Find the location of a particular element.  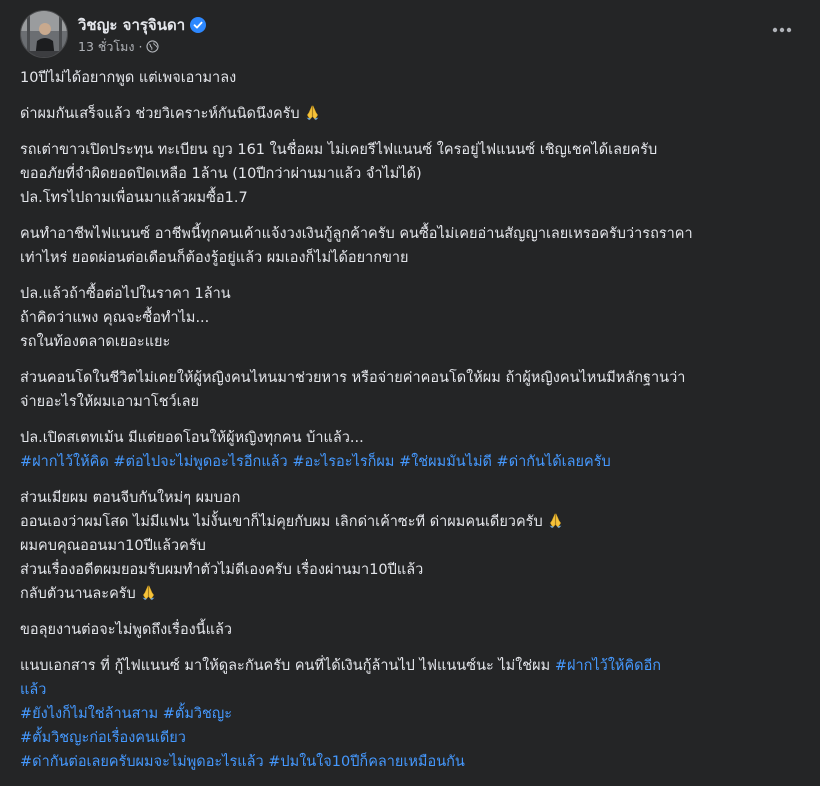

hashtag-link: #ด่ากันต่อเลยครับผมจะไม่พูดอะไรแล้ว is located at coordinates (142, 762).